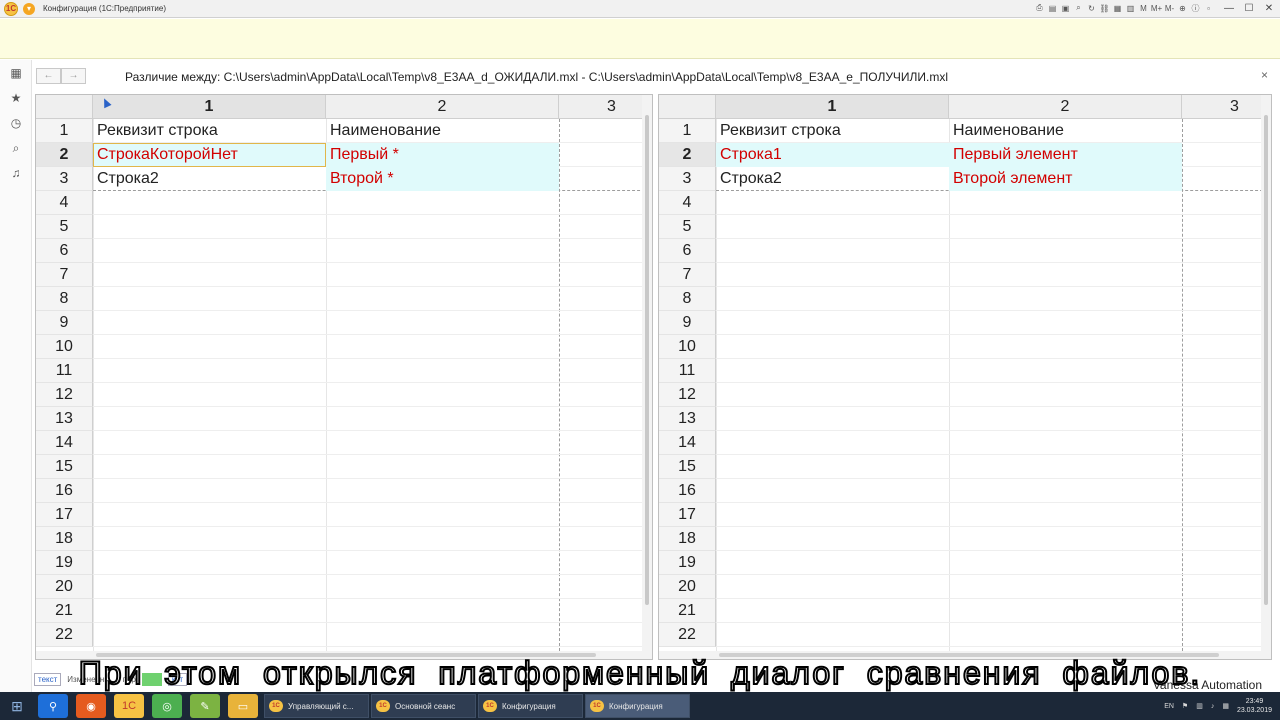 The image size is (1280, 720). I want to click on keyboard-icon: ▦, so click(1225, 706).